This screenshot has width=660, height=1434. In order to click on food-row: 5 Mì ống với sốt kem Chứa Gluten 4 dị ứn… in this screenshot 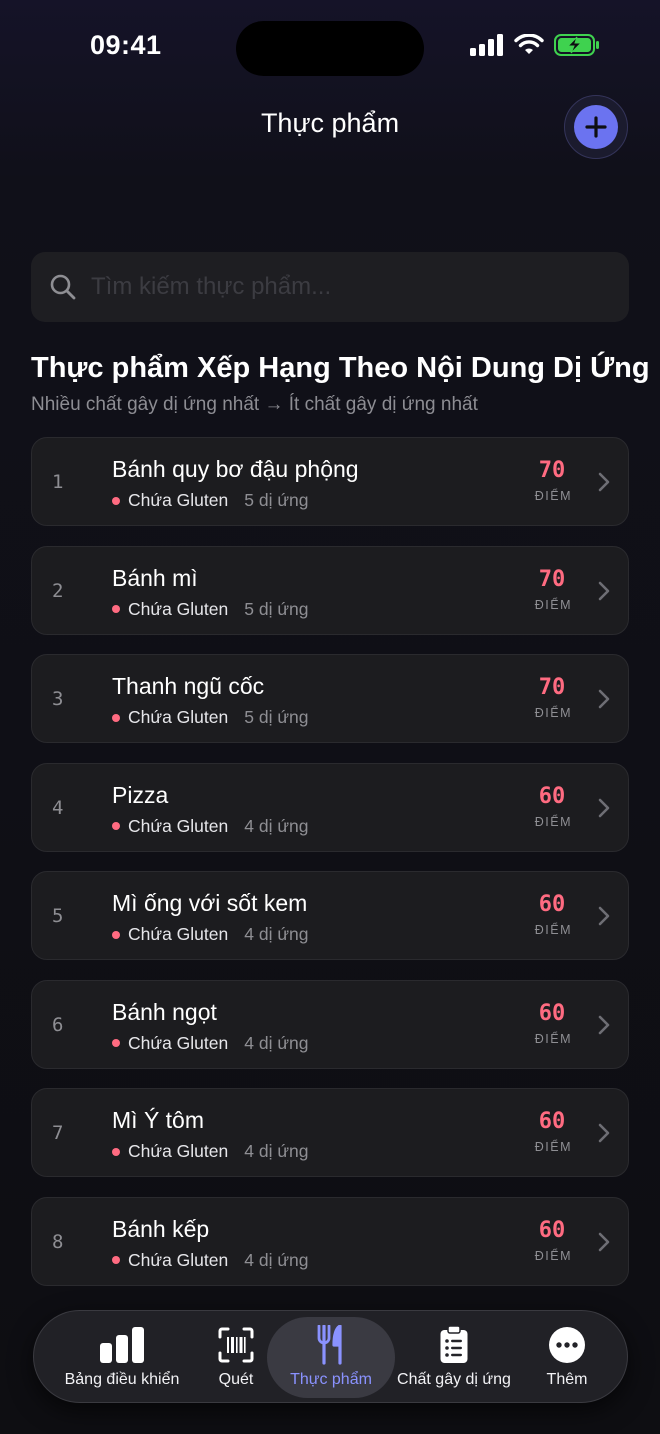, I will do `click(330, 915)`.